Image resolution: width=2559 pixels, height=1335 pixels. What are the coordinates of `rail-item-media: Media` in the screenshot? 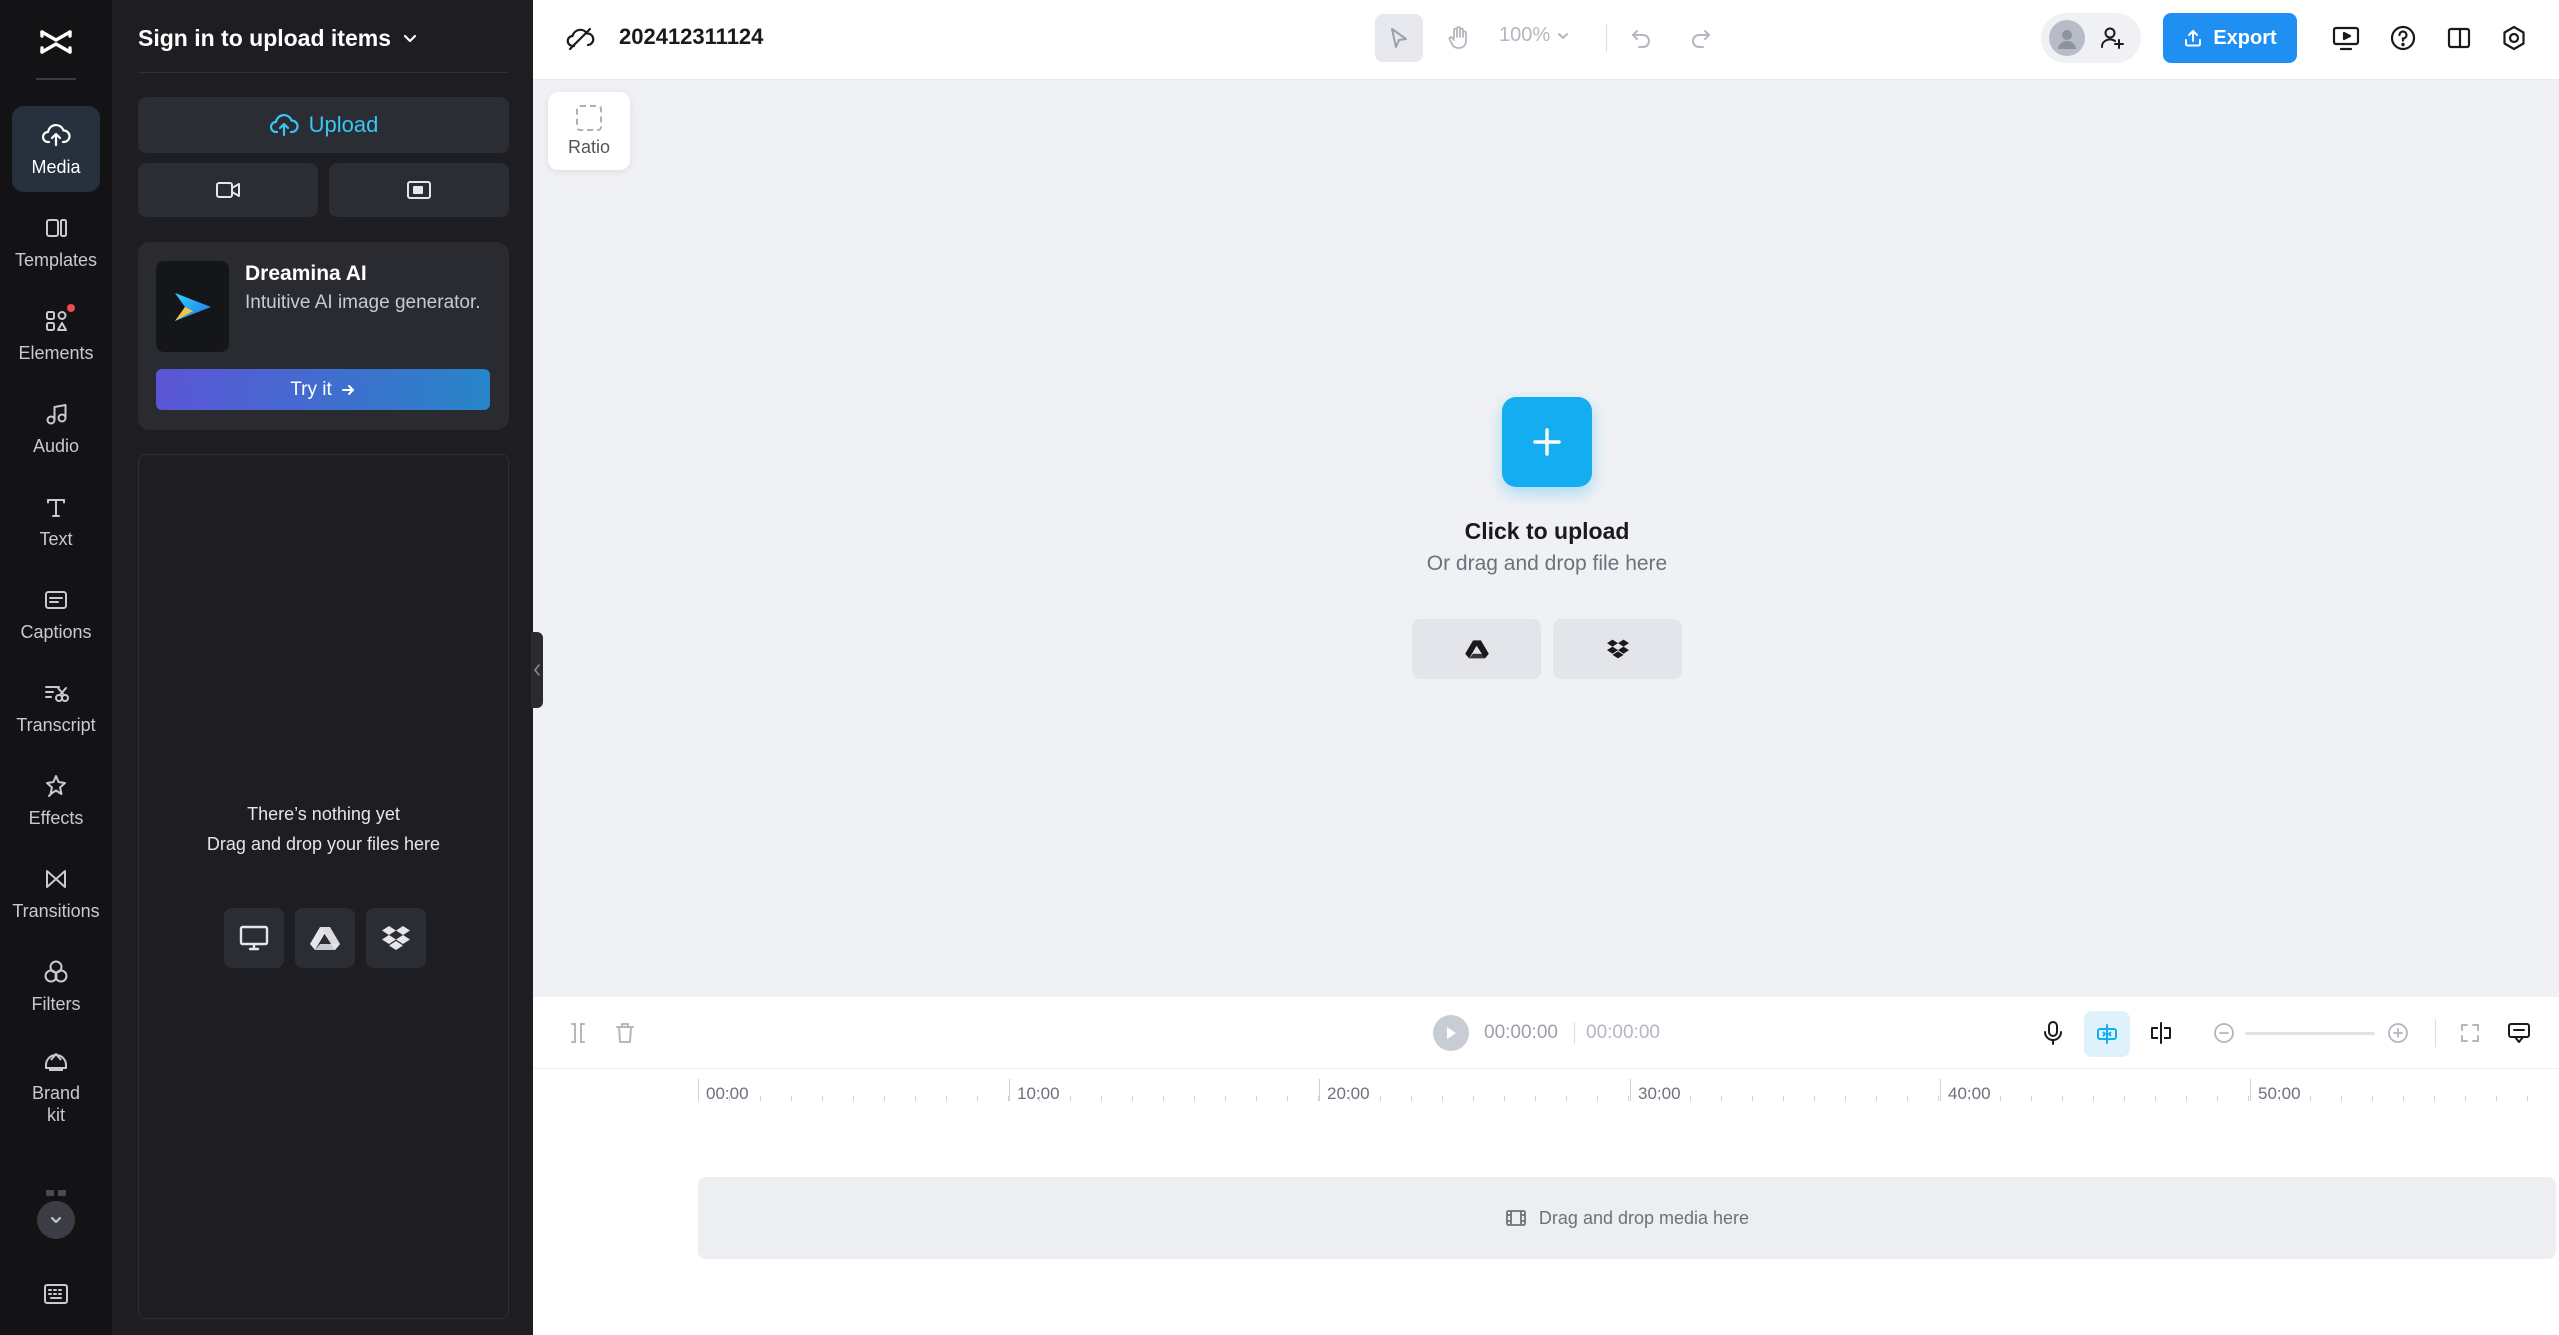 It's located at (56, 149).